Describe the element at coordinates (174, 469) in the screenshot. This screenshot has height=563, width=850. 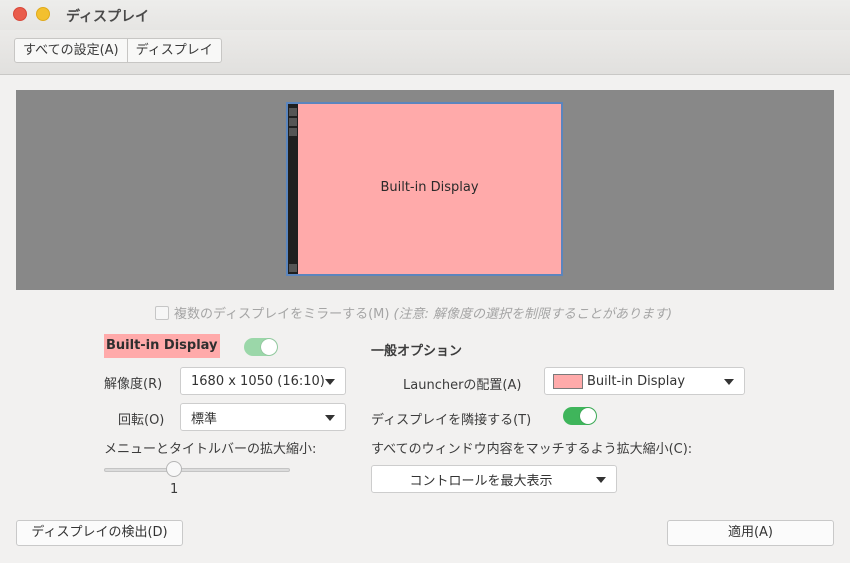
I see `scale-slider-handle` at that location.